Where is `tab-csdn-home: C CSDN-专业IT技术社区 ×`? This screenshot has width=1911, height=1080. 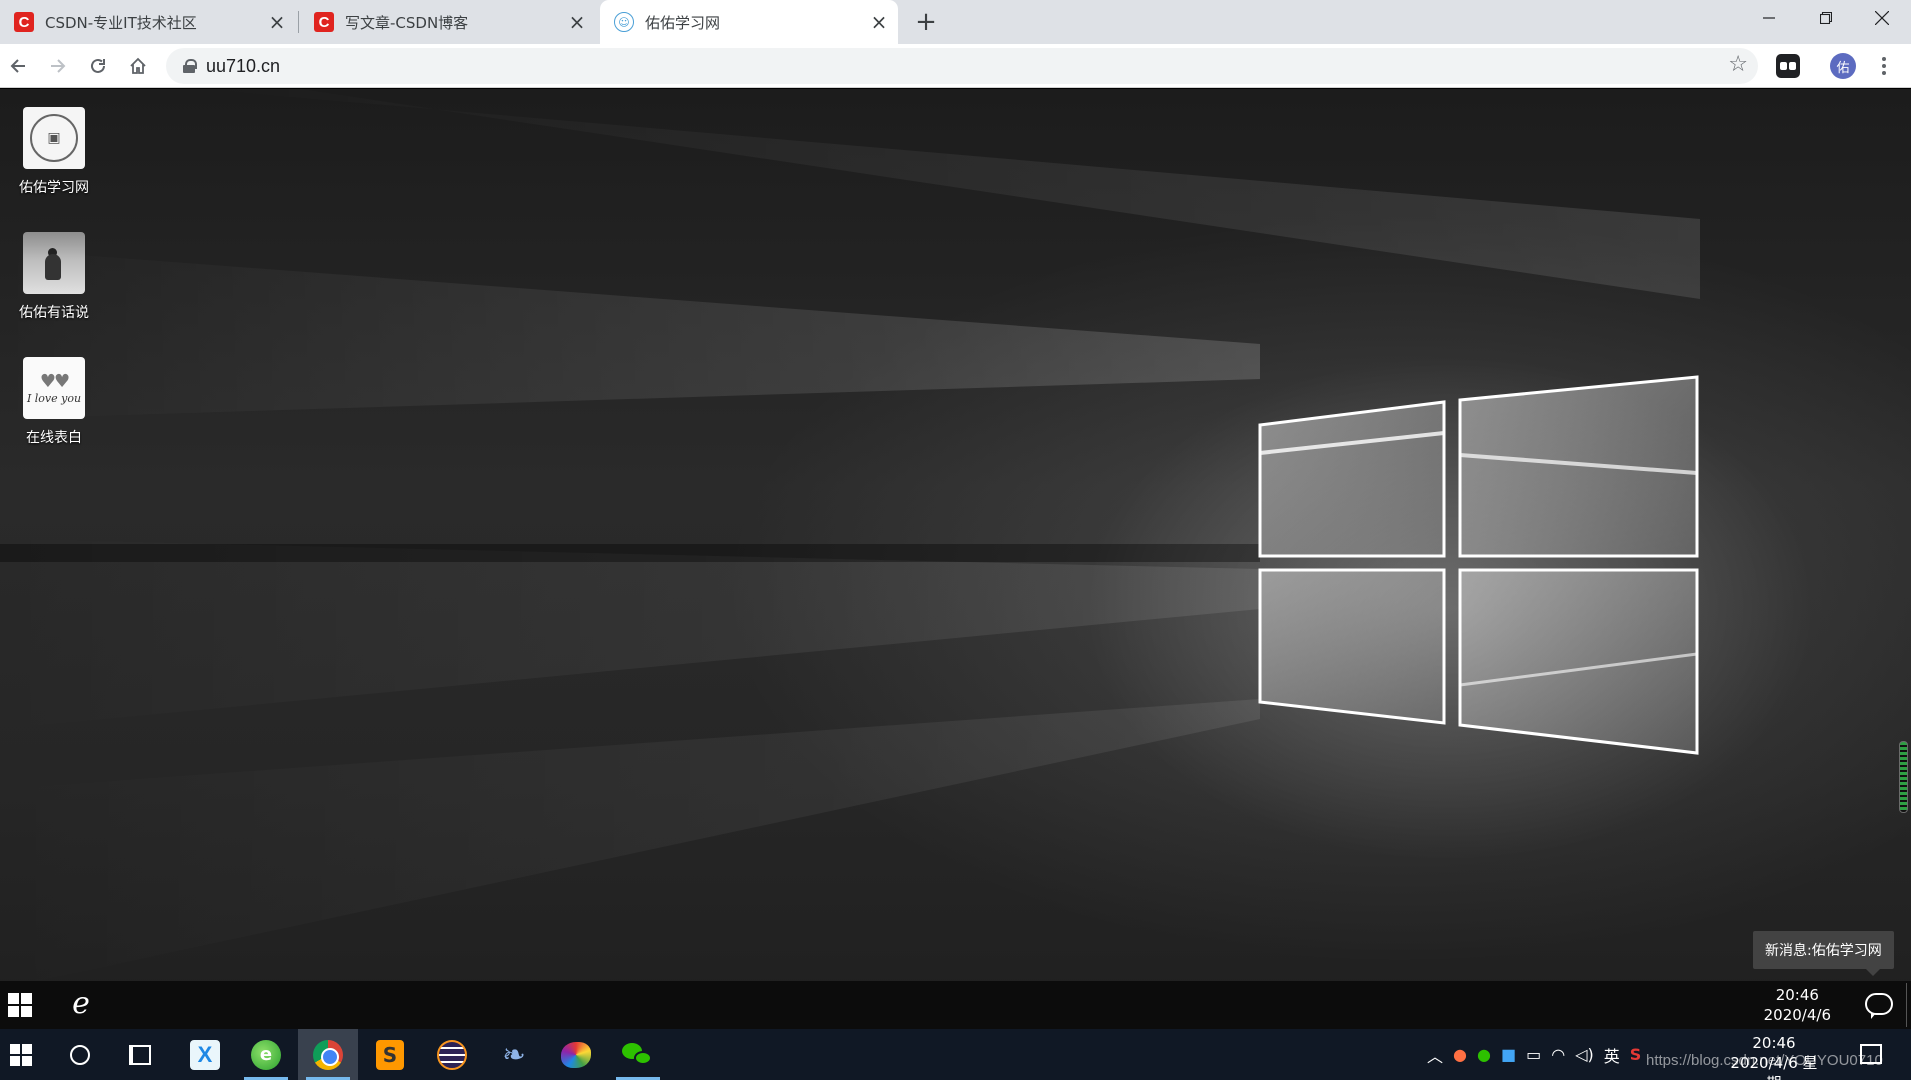
tab-csdn-home: C CSDN-专业IT技术社区 × is located at coordinates (148, 22).